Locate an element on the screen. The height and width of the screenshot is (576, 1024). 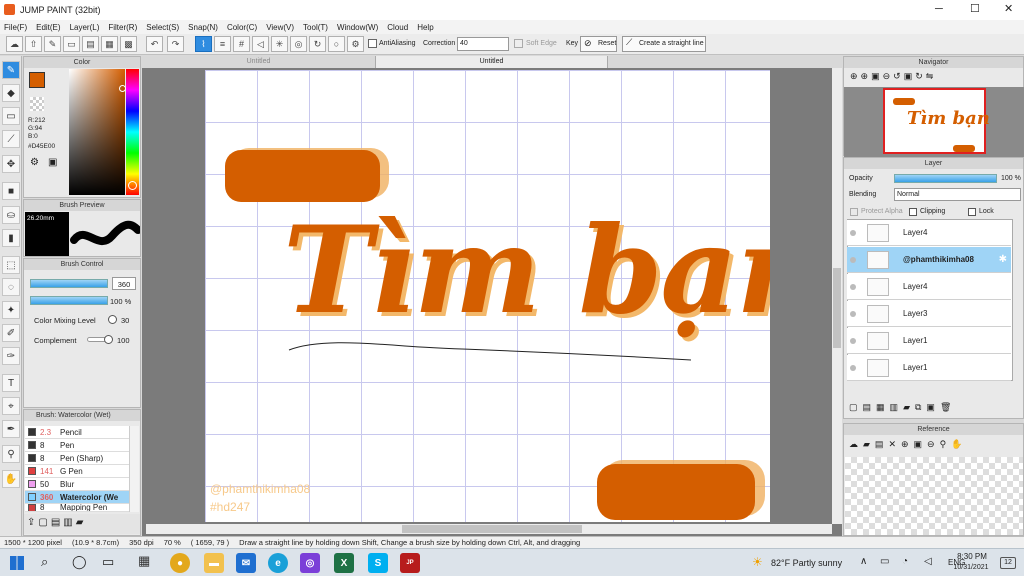
straight-line-button: Create a straight line is located at coordinates (664, 44).